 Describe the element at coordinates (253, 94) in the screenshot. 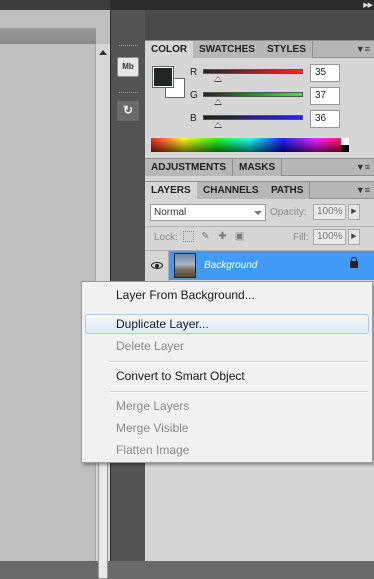

I see `green-slider` at that location.